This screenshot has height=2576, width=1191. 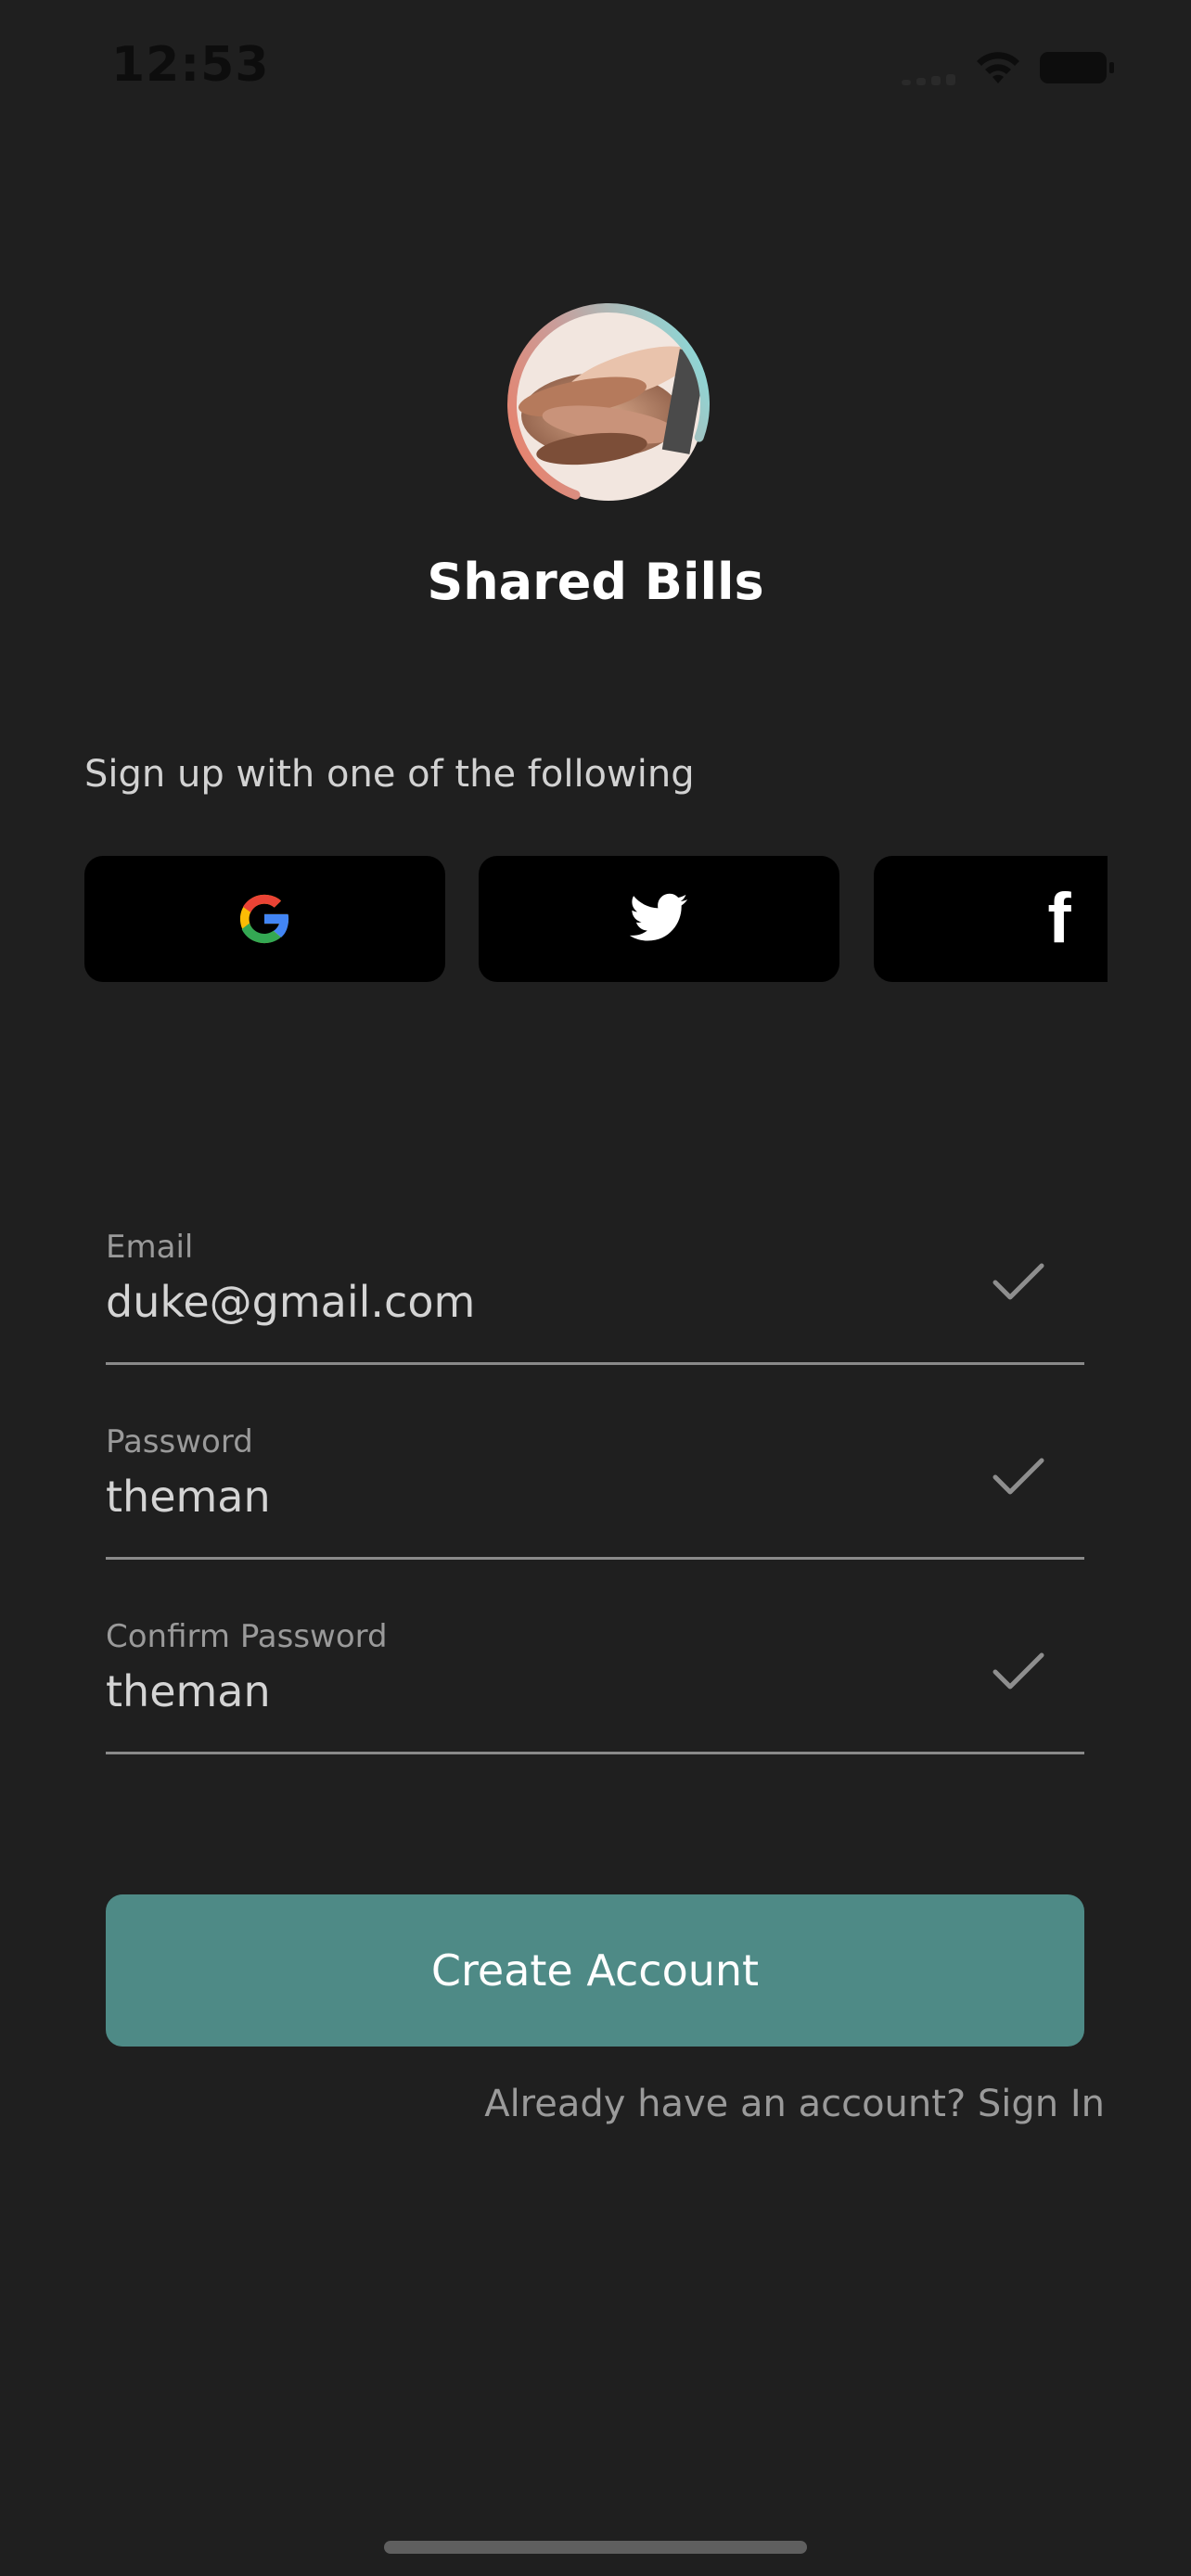 What do you see at coordinates (794, 2104) in the screenshot?
I see `sign-in-link: Already have an account? Sign In` at bounding box center [794, 2104].